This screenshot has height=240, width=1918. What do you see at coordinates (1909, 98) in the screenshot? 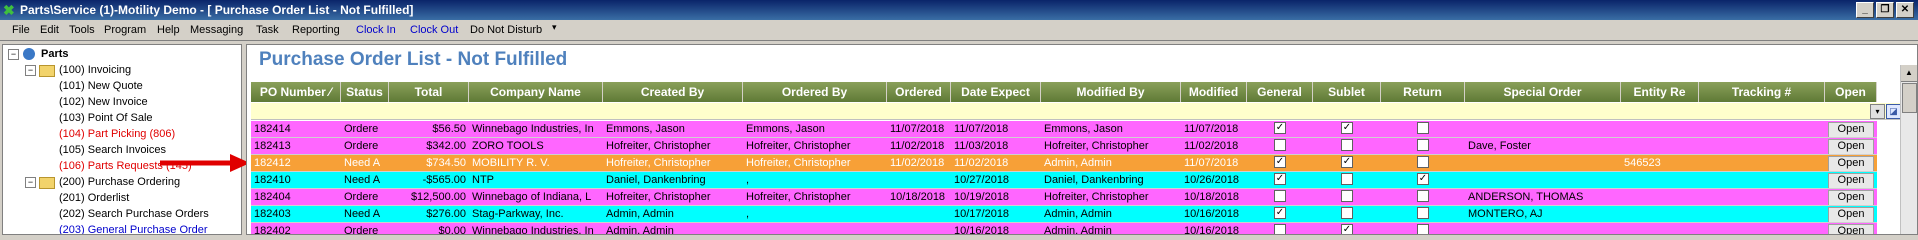
I see `scroll-thumb` at bounding box center [1909, 98].